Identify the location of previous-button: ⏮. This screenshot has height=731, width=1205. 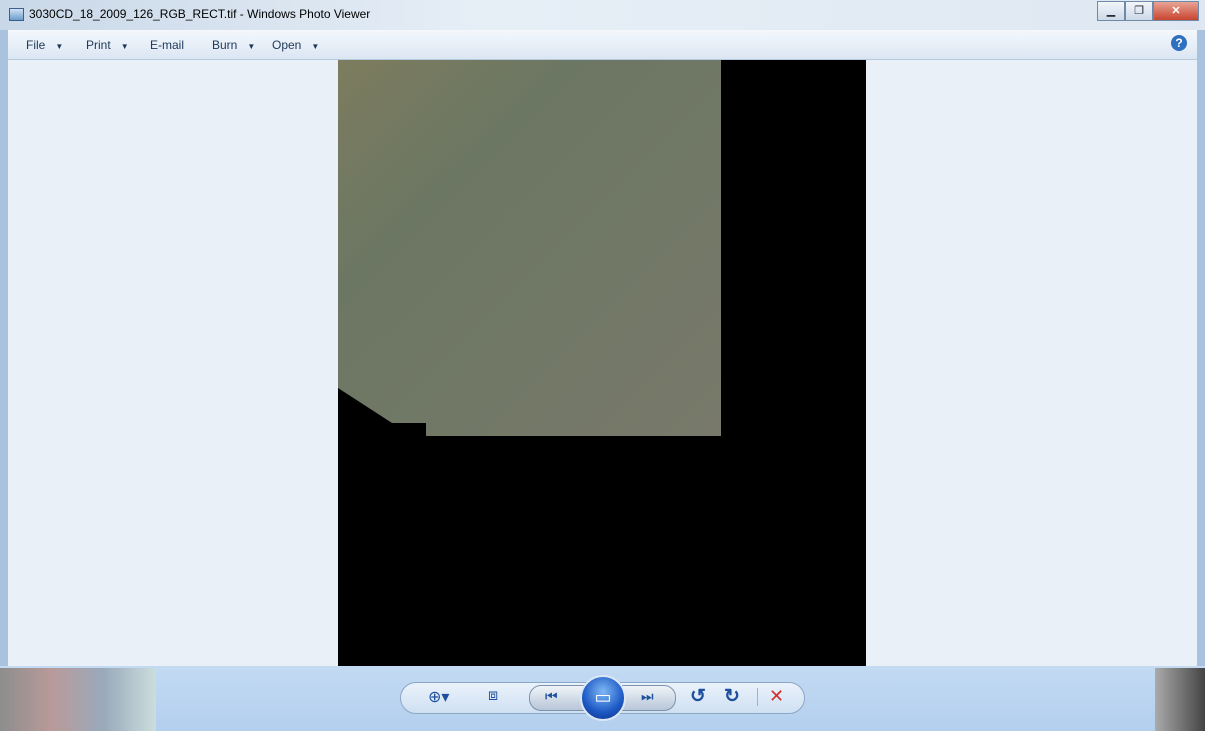
(551, 696).